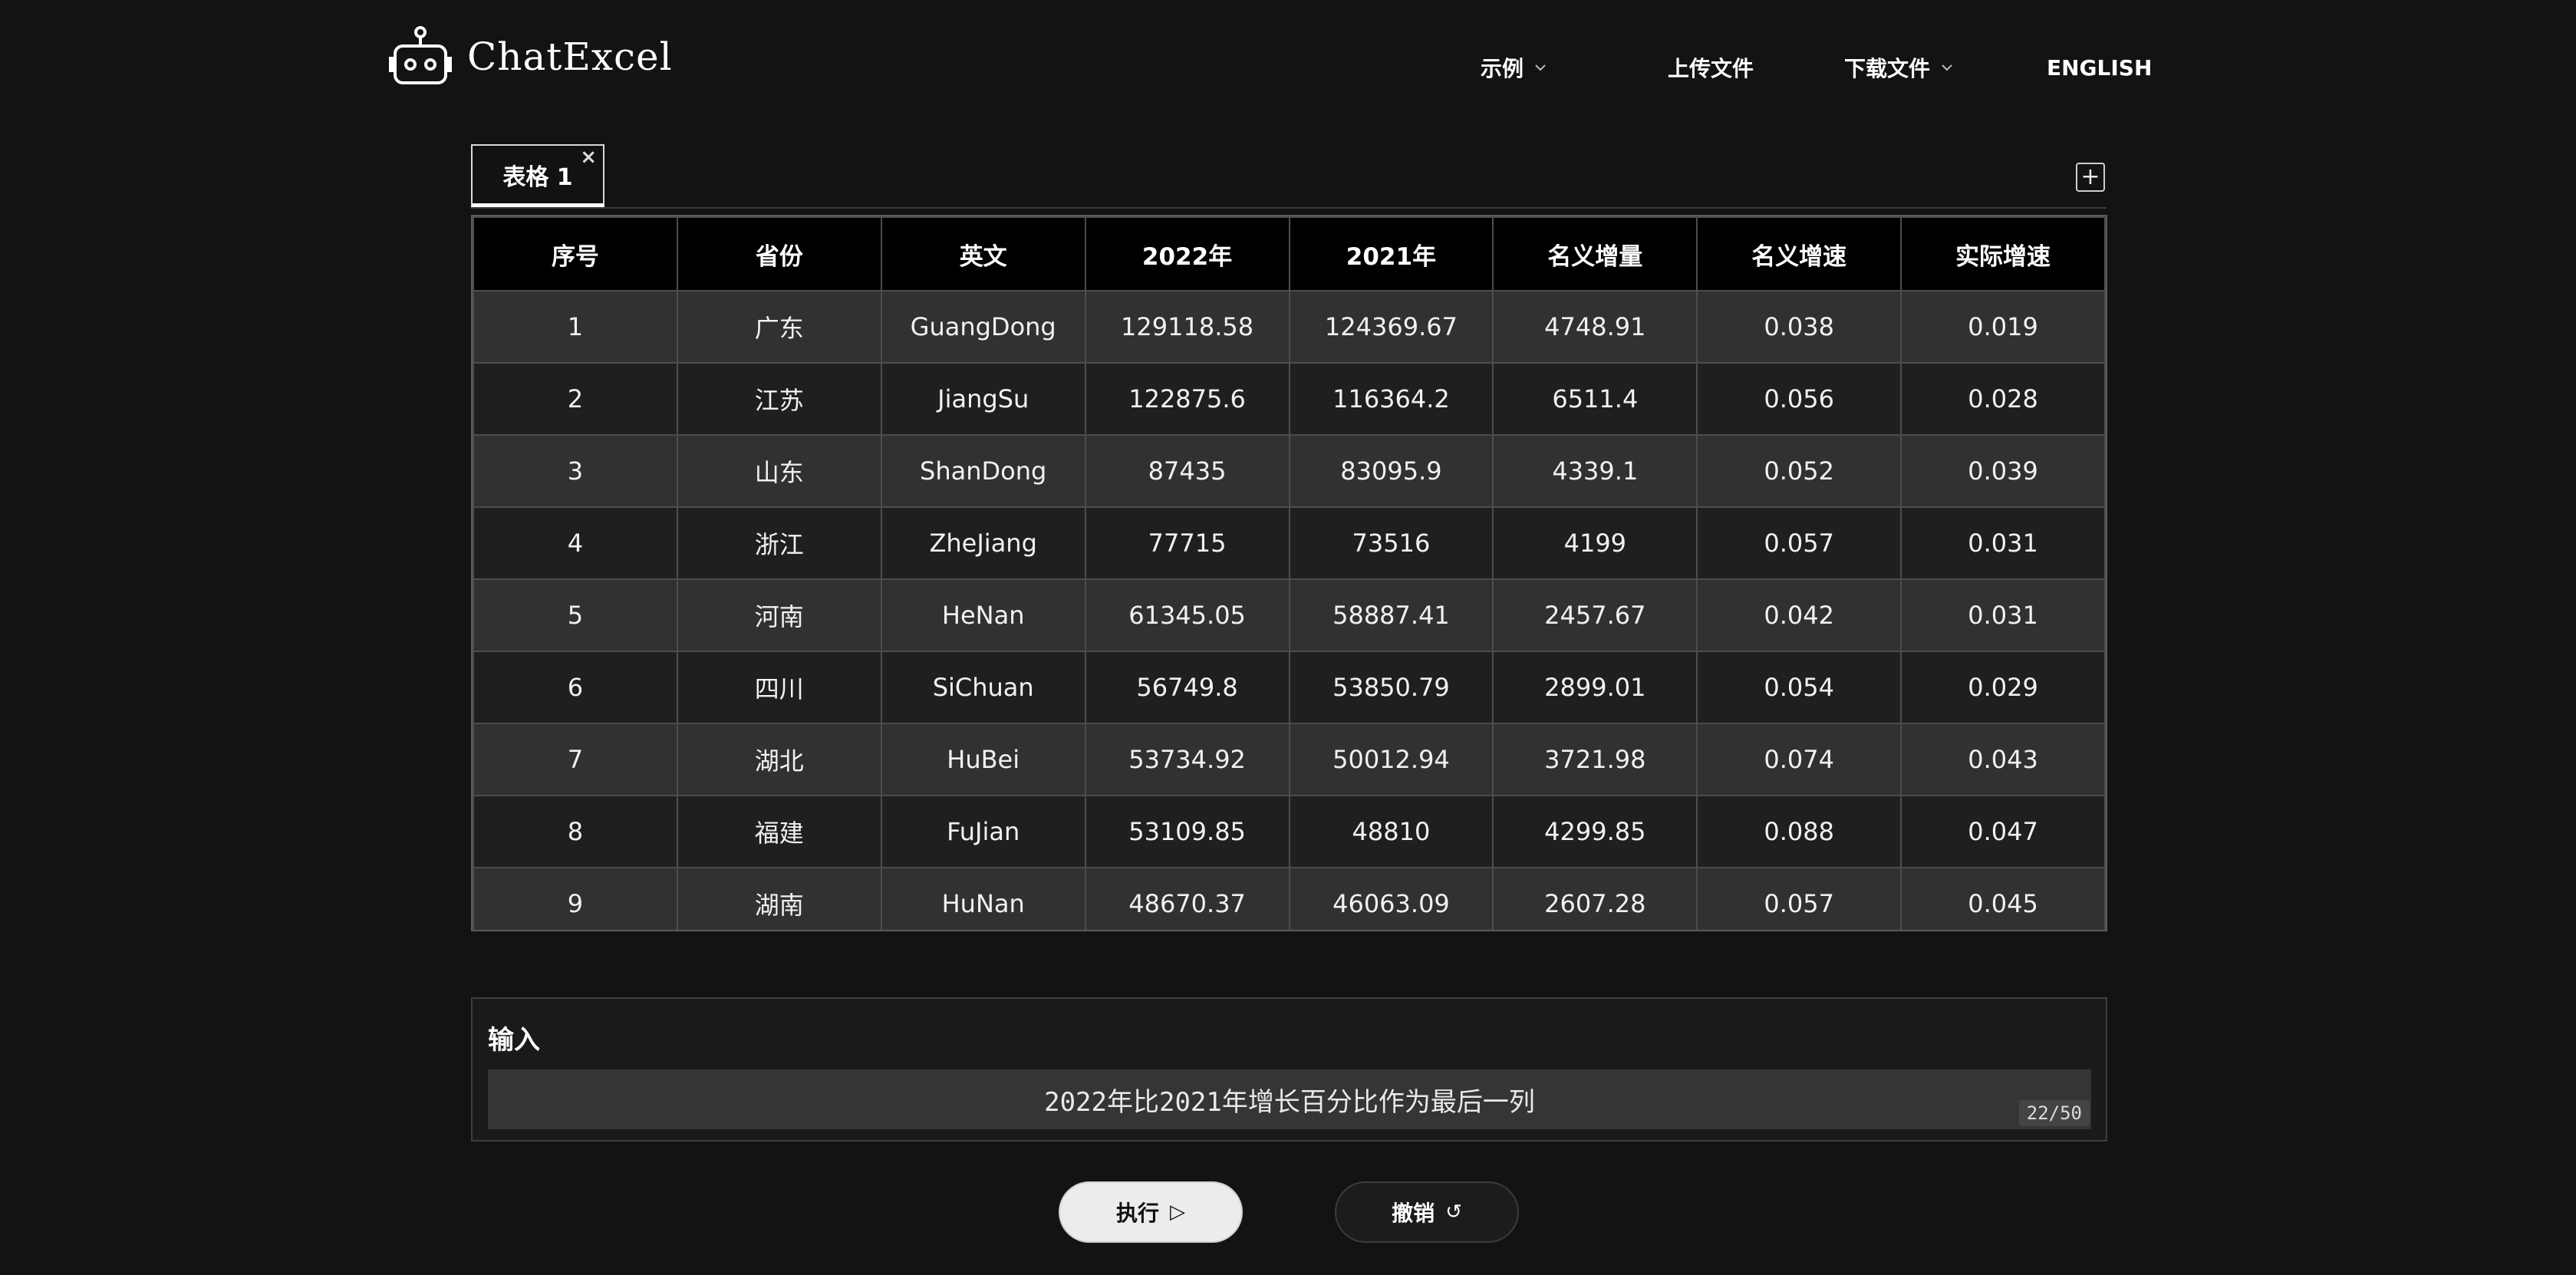 The width and height of the screenshot is (2576, 1275). Describe the element at coordinates (779, 831) in the screenshot. I see `table-cell: 福建` at that location.